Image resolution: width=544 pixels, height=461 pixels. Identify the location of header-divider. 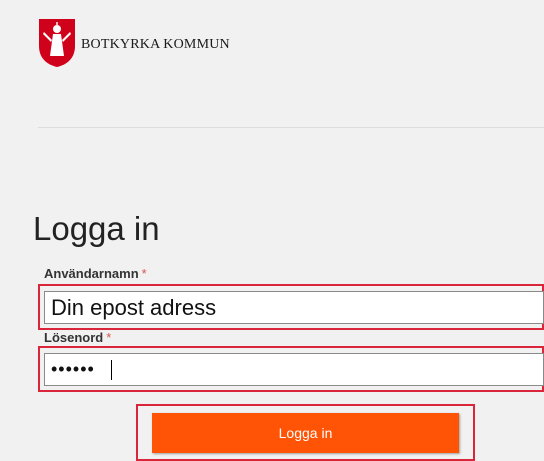
(291, 127).